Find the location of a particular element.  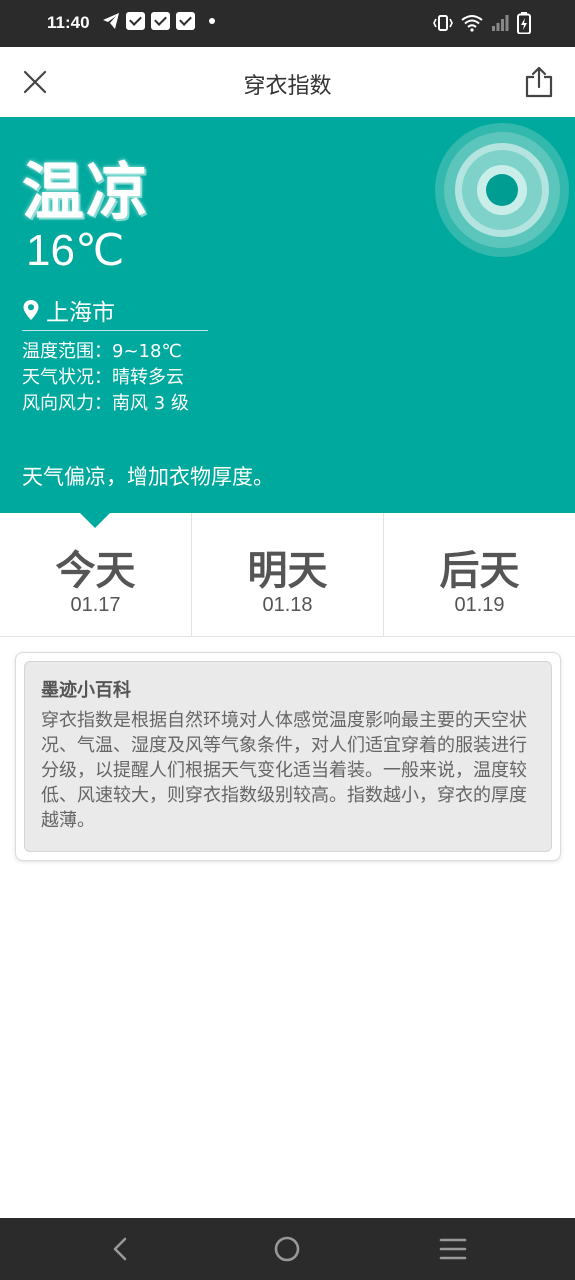

location: 上海市 is located at coordinates (68, 310).